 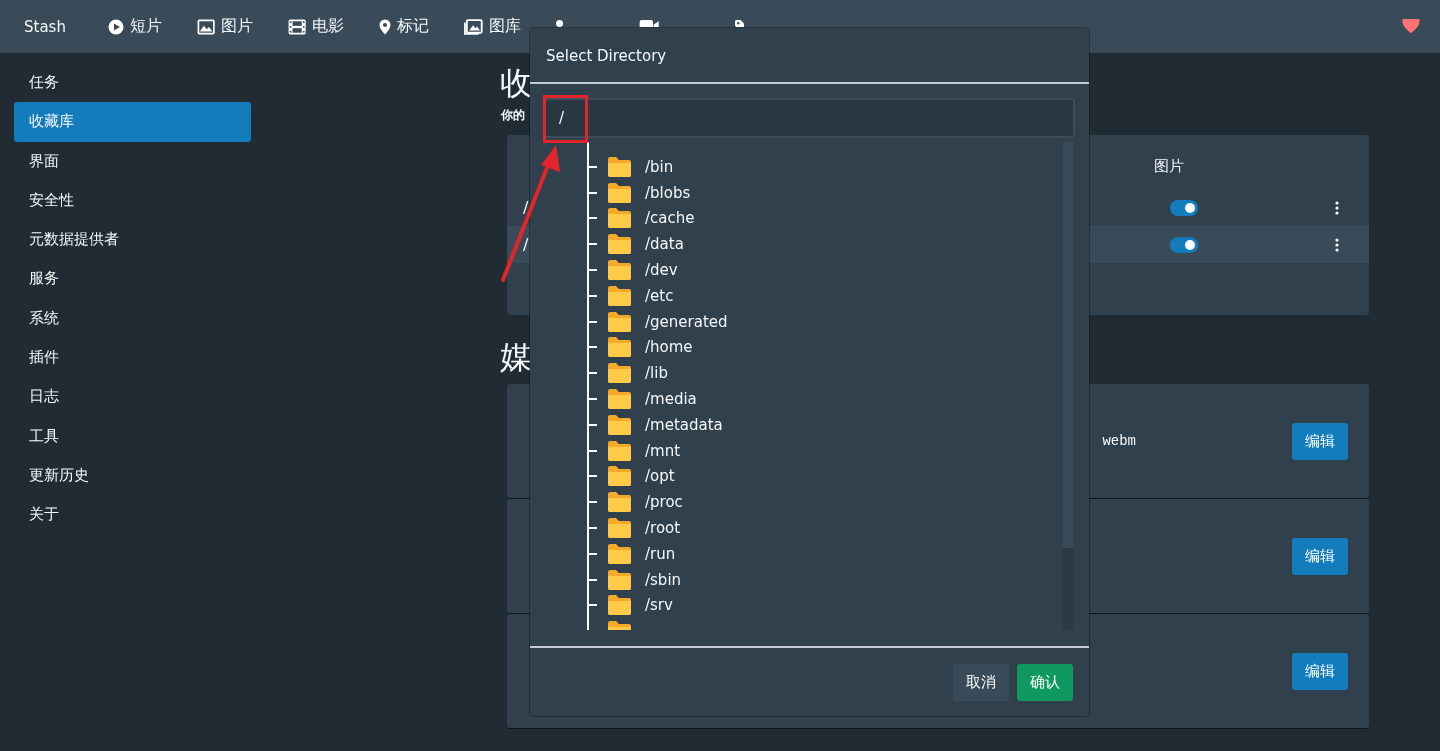 What do you see at coordinates (658, 553) in the screenshot?
I see `directory-item: /run` at bounding box center [658, 553].